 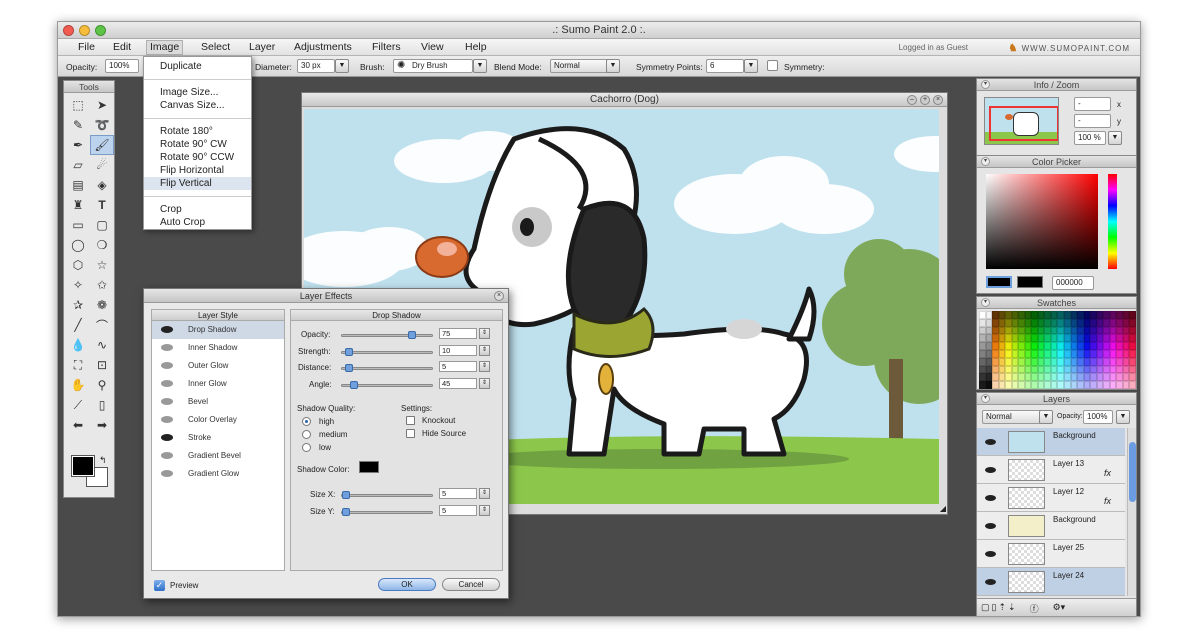 I want to click on menu-item-auto-crop: Auto Crop, so click(x=197, y=222).